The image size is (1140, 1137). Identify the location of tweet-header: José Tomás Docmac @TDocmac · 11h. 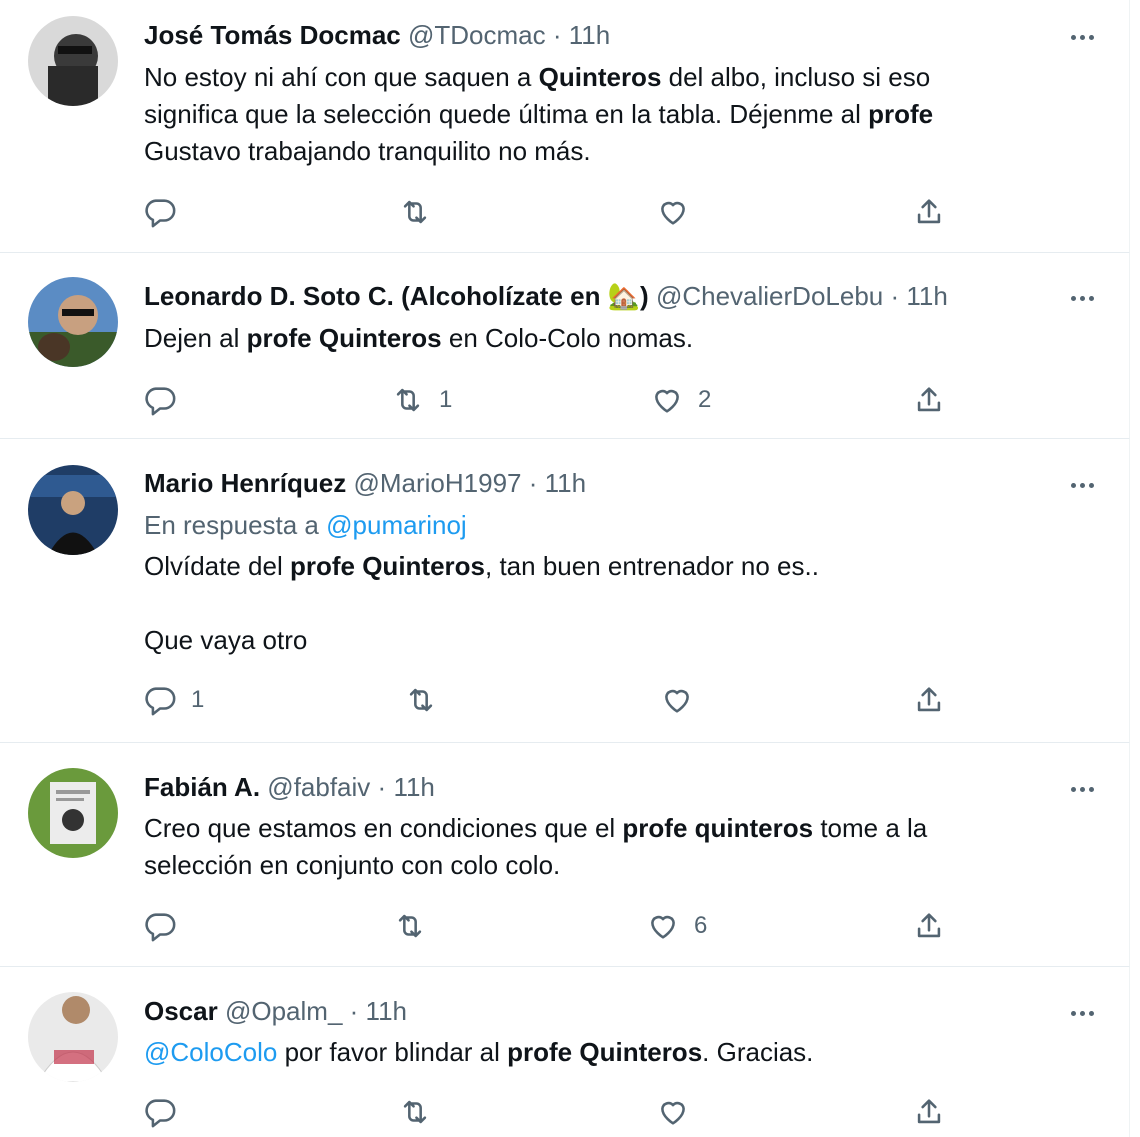
(606, 35).